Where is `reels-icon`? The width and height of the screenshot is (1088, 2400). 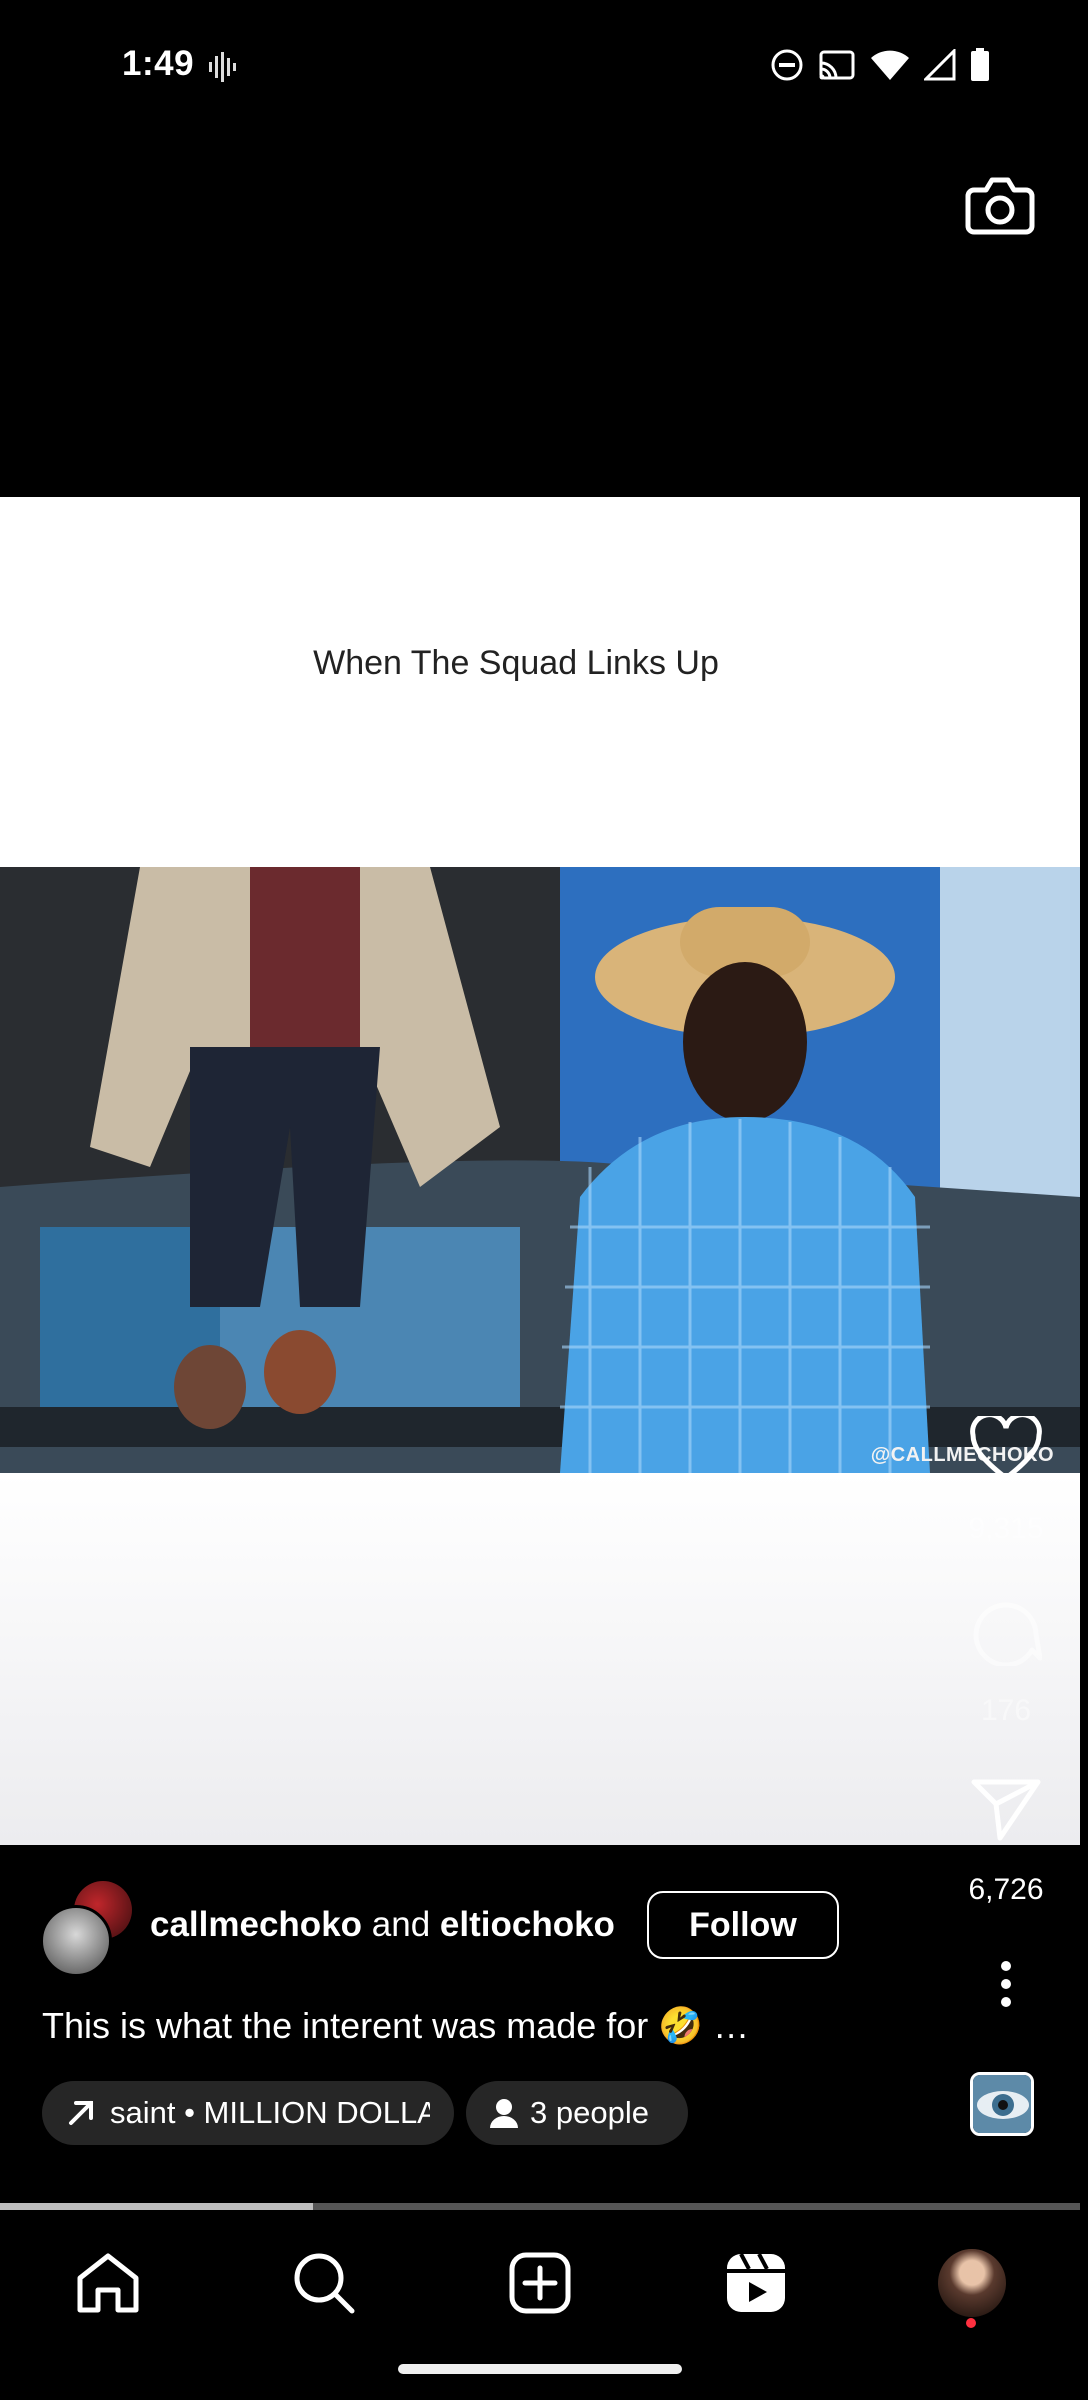
reels-icon is located at coordinates (756, 2282).